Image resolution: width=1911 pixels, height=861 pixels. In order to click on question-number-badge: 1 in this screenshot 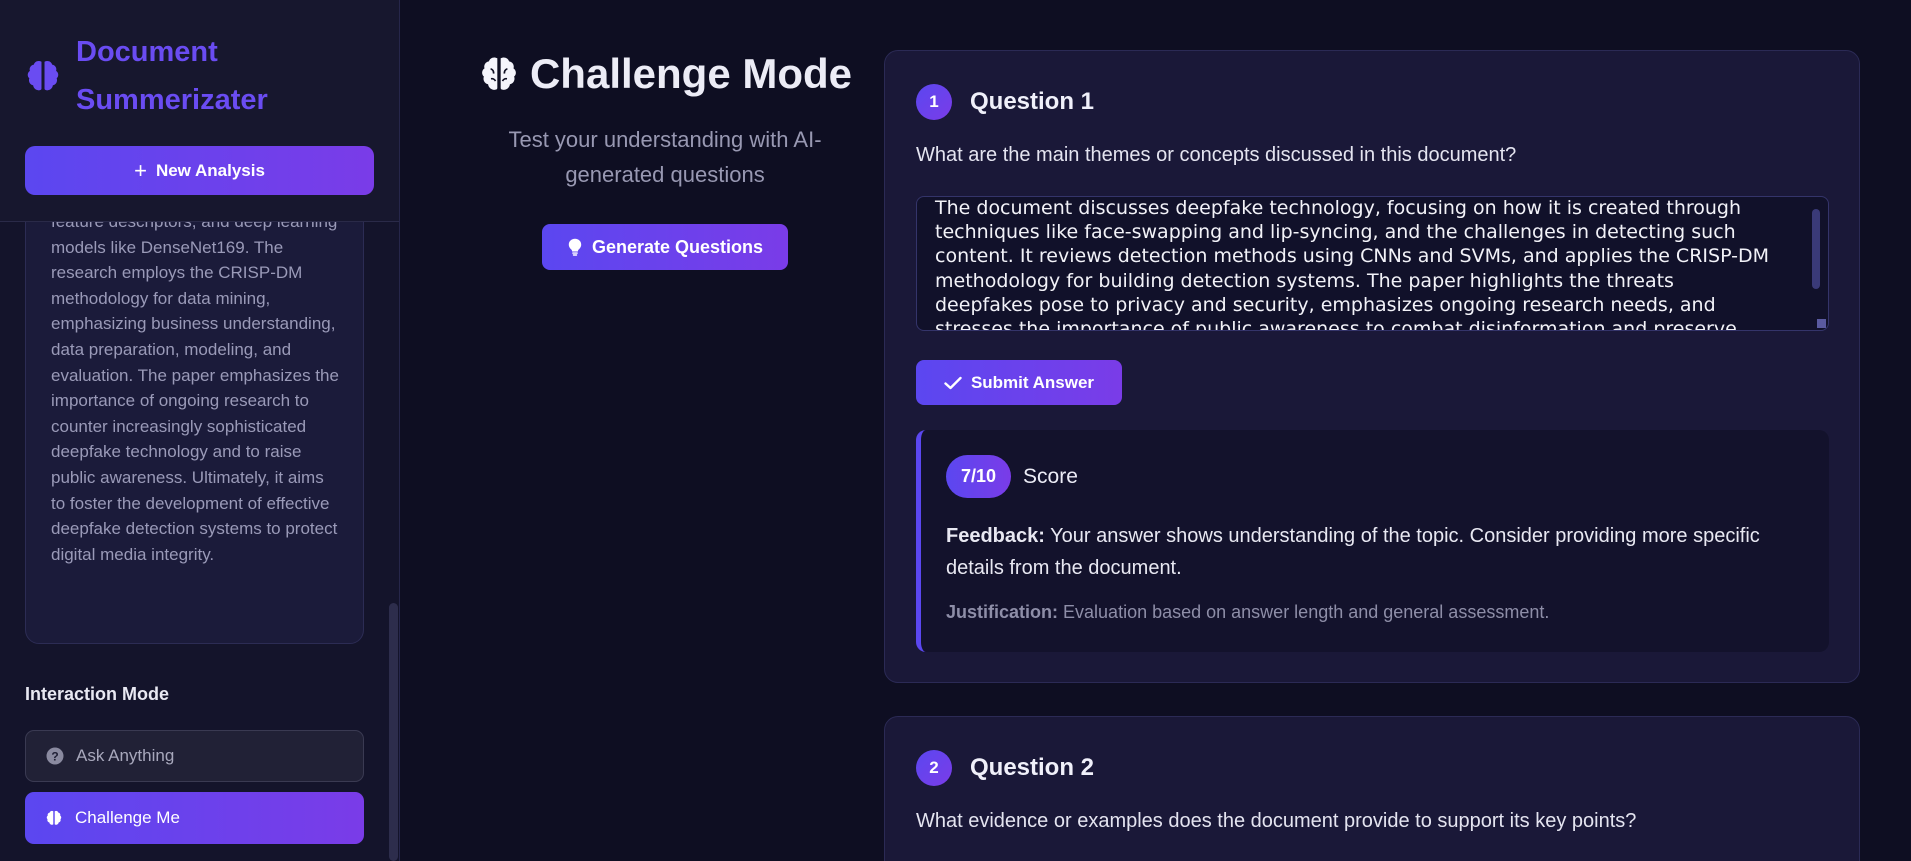, I will do `click(934, 102)`.